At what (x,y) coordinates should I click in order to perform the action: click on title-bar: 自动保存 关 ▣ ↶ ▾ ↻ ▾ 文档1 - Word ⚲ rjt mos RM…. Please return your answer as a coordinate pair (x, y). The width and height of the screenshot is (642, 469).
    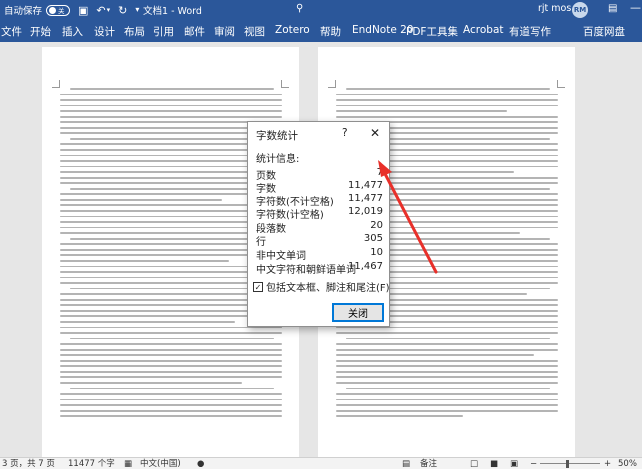
    Looking at the image, I should click on (321, 10).